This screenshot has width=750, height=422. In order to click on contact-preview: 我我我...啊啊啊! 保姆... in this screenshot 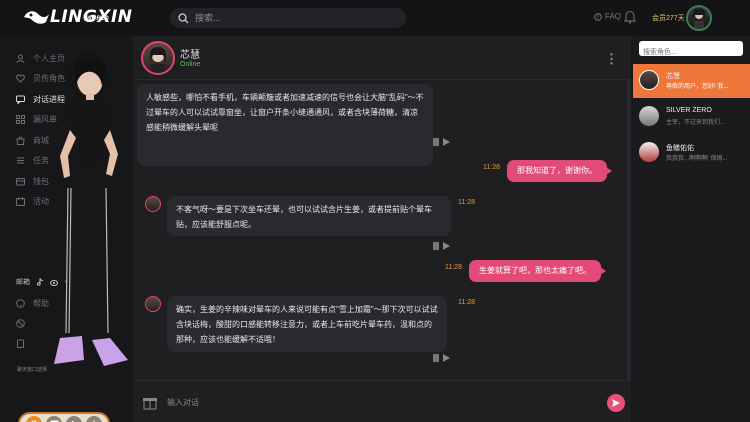, I will do `click(697, 159)`.